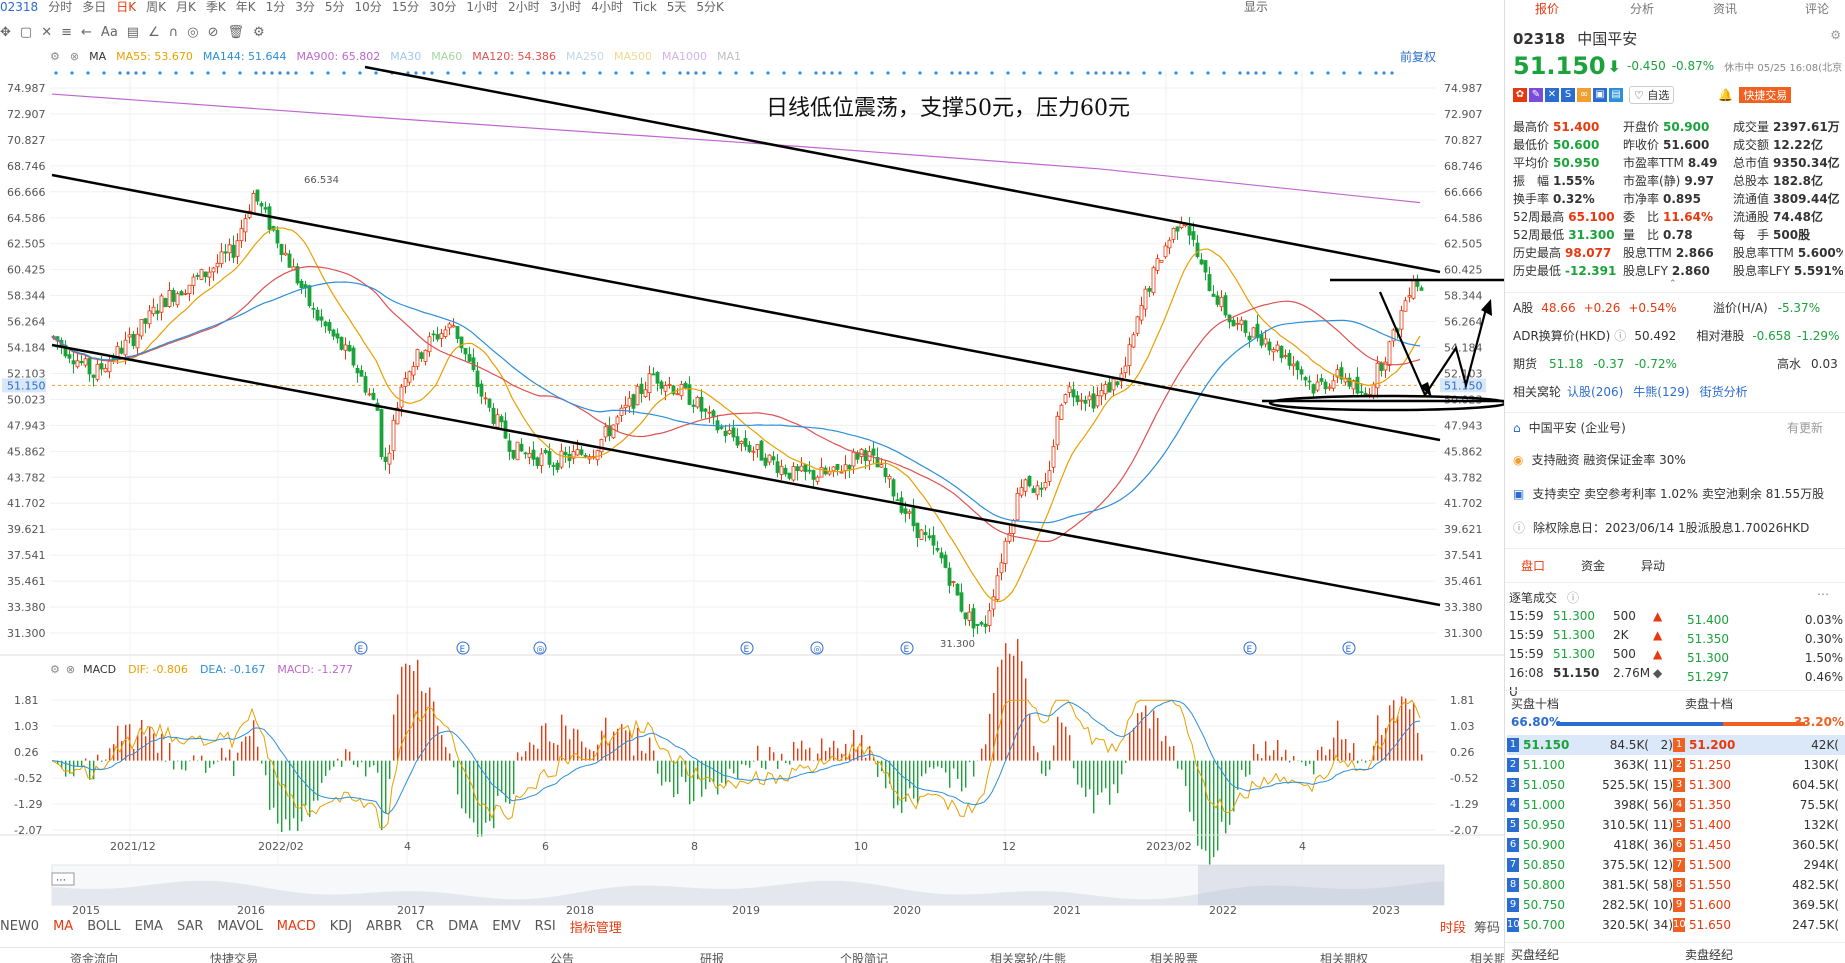 This screenshot has height=963, width=1845. Describe the element at coordinates (1537, 271) in the screenshot. I see `stat-label: 历史最低` at that location.